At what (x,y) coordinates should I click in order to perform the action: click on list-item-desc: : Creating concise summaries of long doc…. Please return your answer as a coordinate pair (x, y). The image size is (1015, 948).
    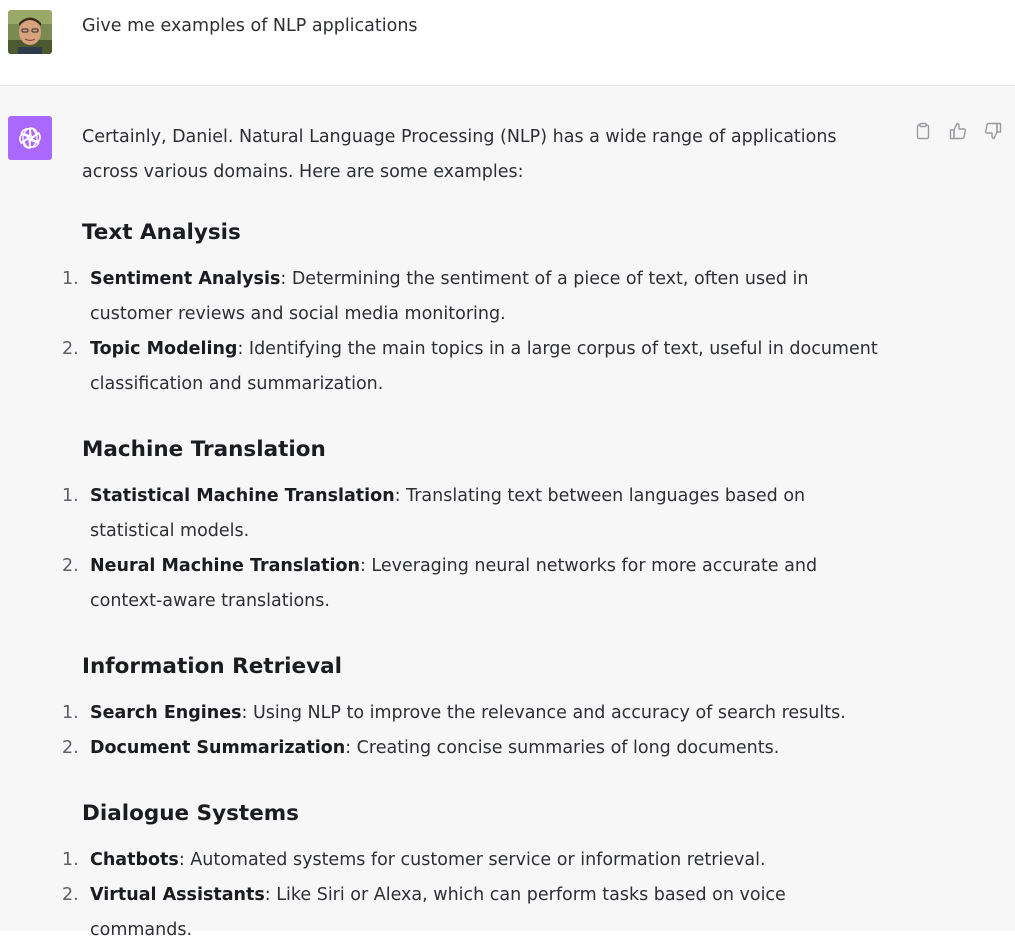
    Looking at the image, I should click on (562, 748).